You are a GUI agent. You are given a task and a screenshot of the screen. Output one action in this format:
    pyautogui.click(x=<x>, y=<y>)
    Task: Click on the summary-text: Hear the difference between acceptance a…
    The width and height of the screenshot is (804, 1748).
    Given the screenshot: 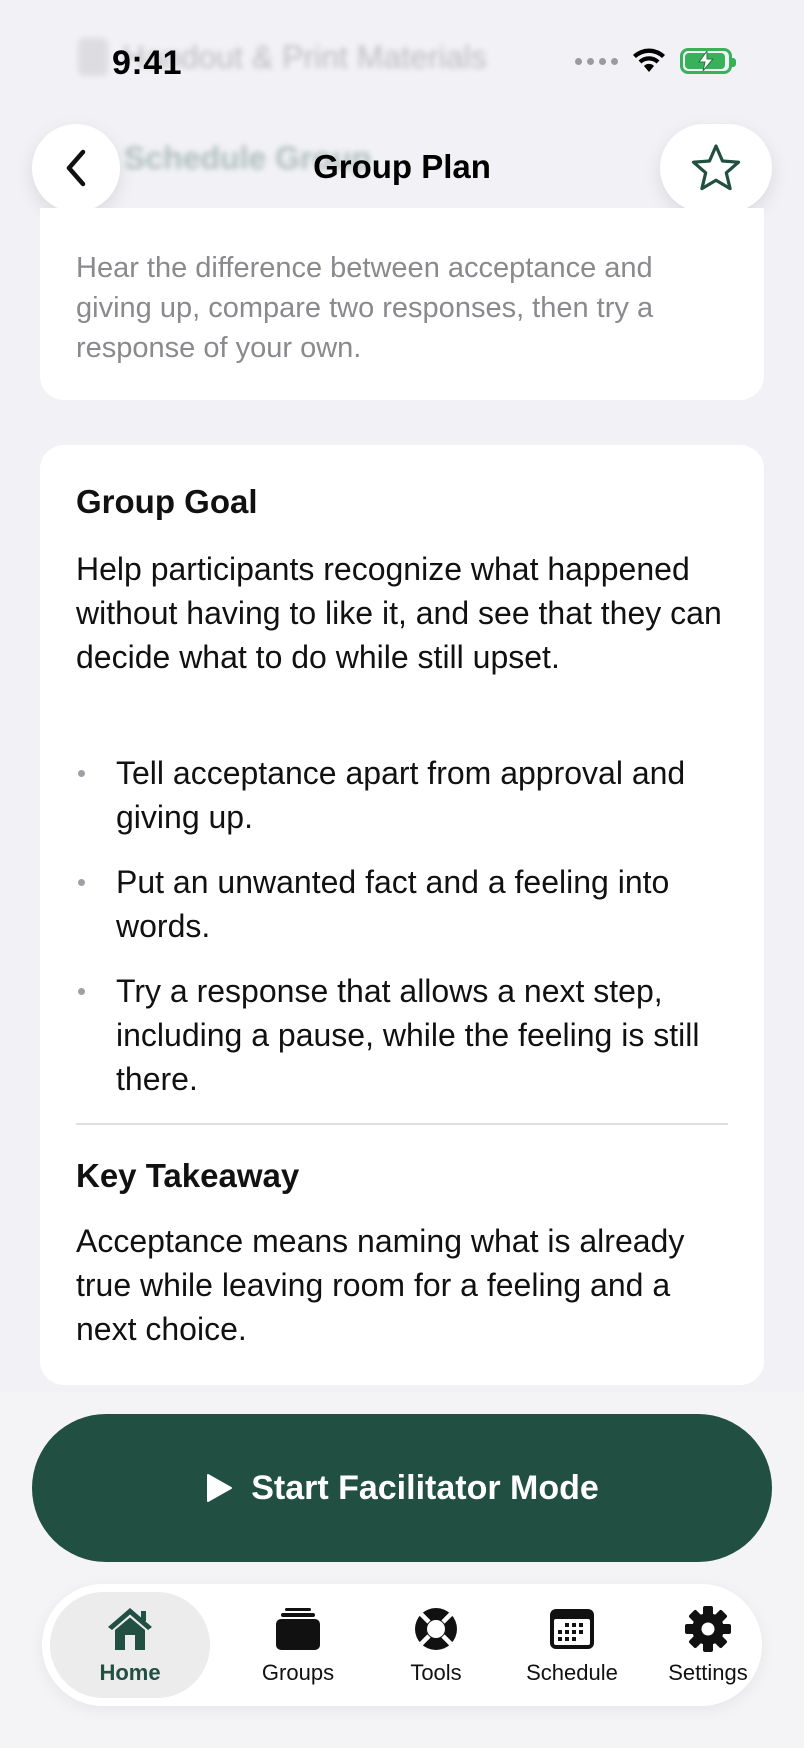 What is the action you would take?
    pyautogui.click(x=365, y=308)
    